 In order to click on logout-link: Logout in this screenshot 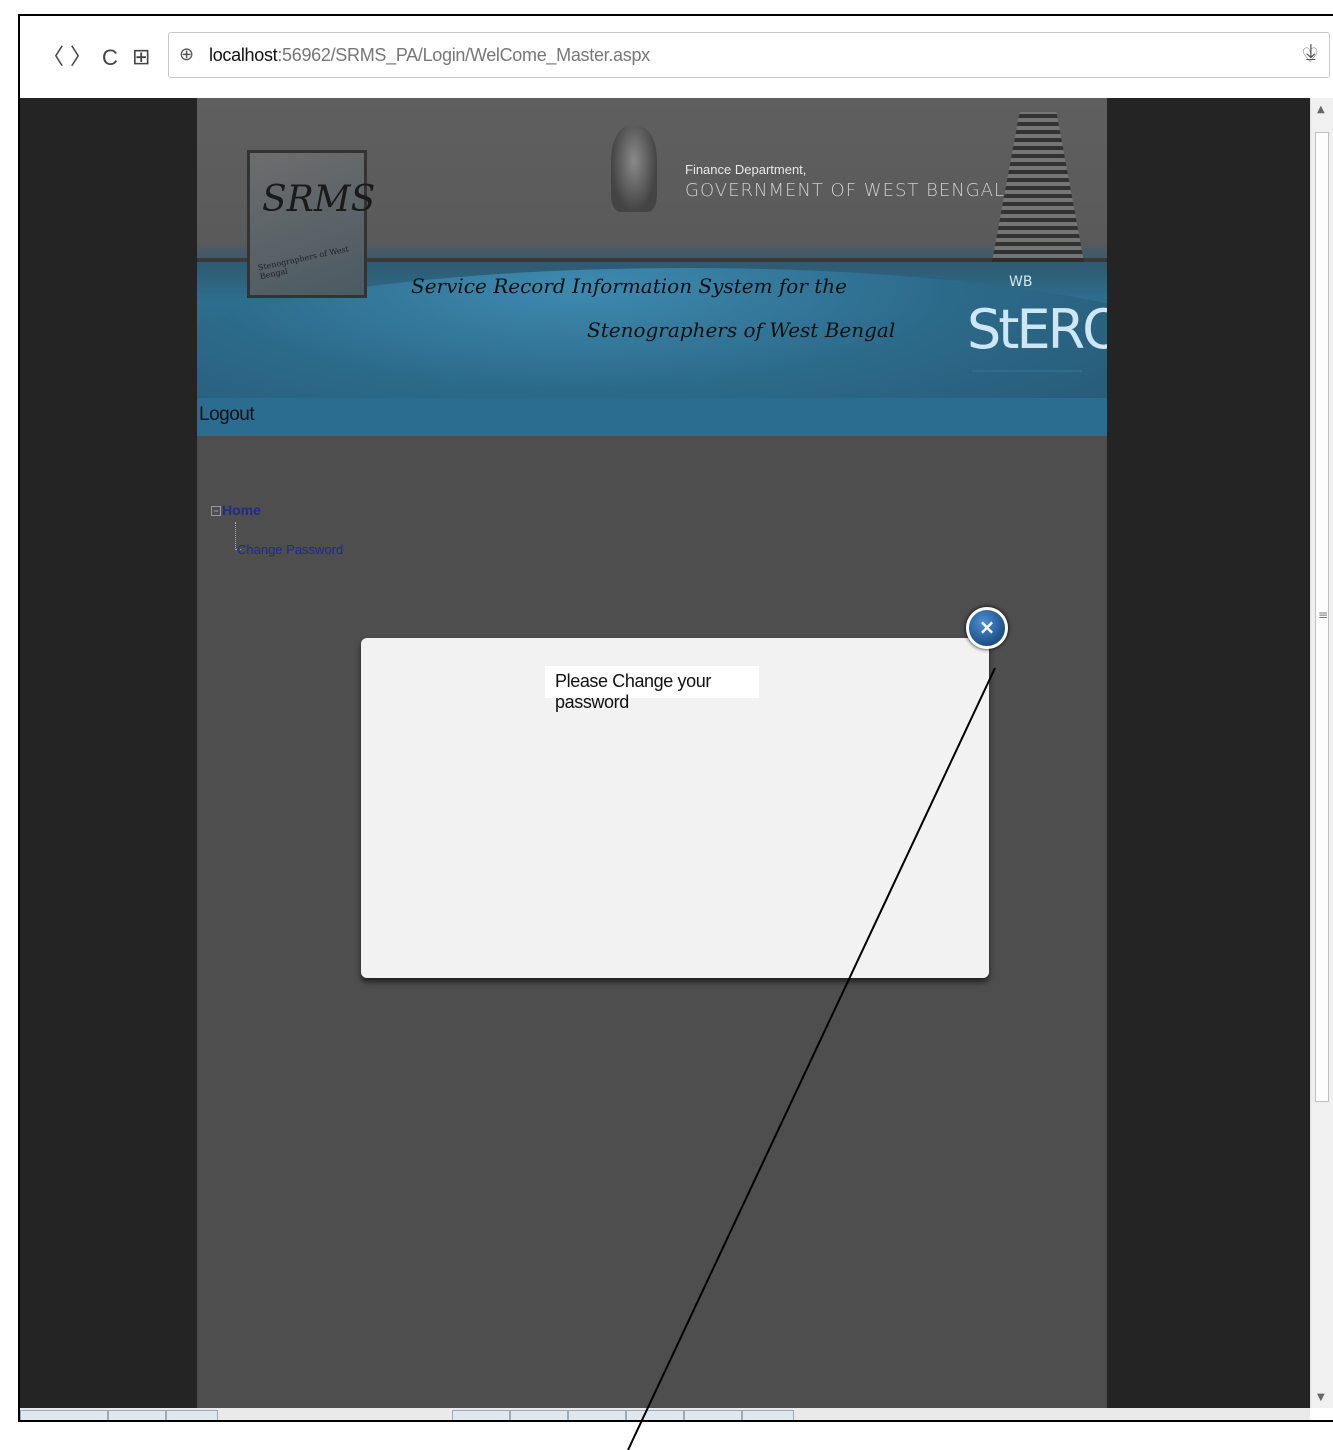, I will do `click(227, 415)`.